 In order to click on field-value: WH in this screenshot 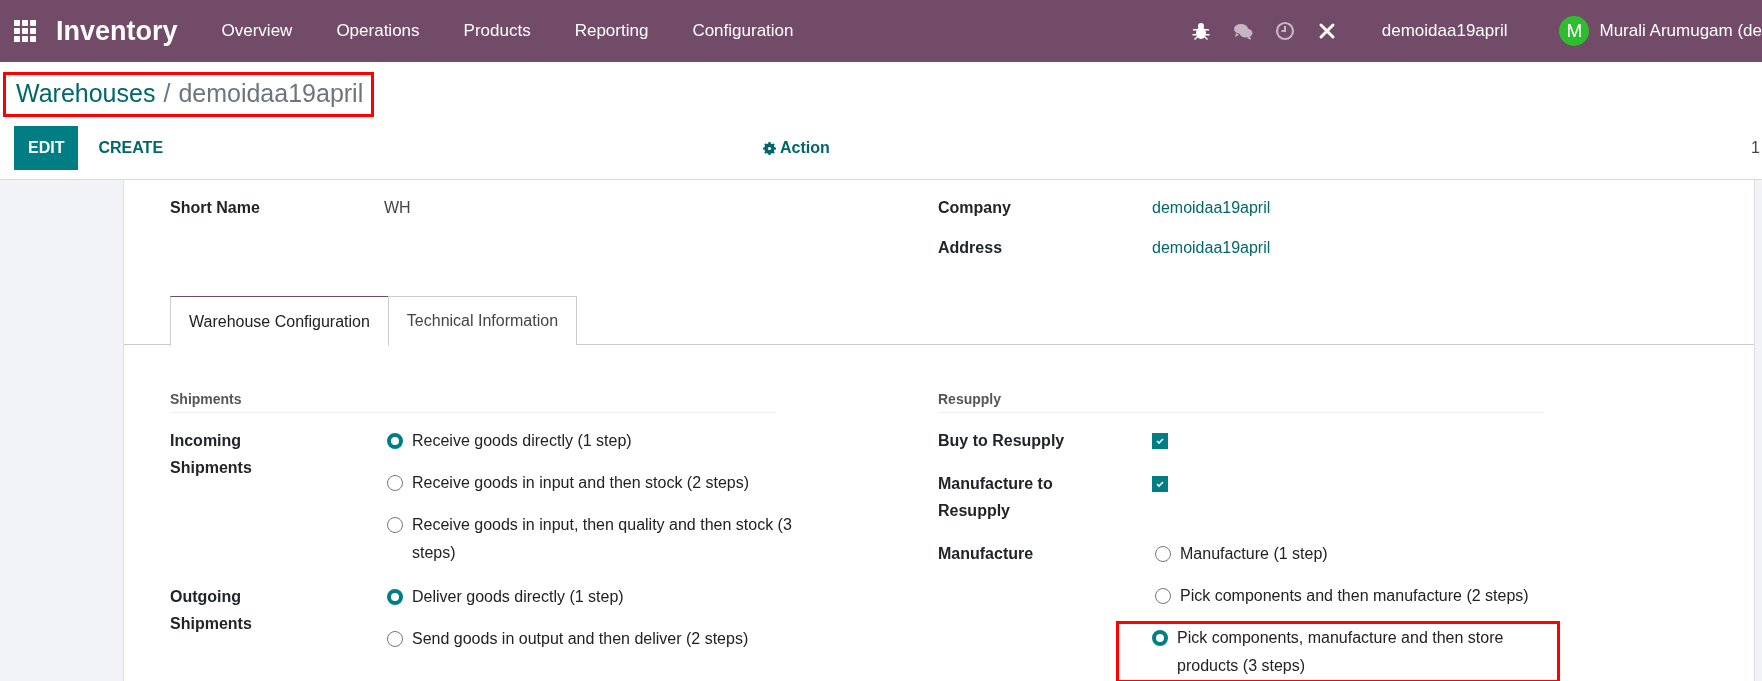, I will do `click(397, 208)`.